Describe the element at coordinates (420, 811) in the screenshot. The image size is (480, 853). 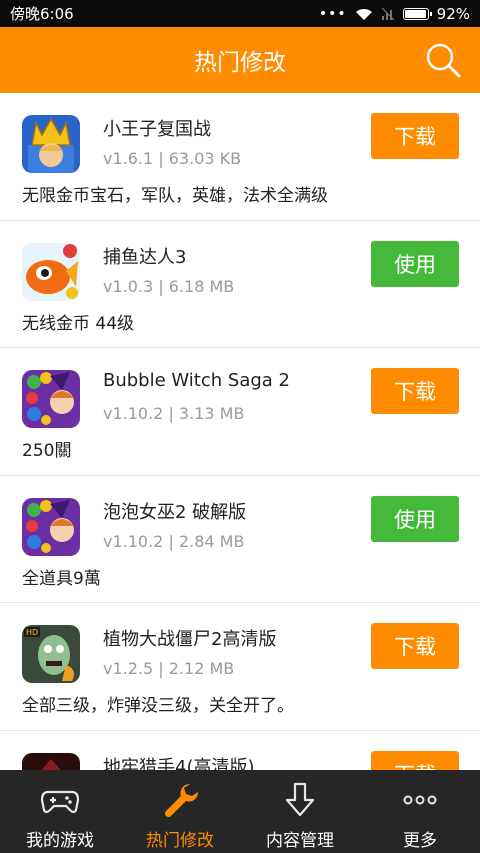
I see `tab-more: 更多` at that location.